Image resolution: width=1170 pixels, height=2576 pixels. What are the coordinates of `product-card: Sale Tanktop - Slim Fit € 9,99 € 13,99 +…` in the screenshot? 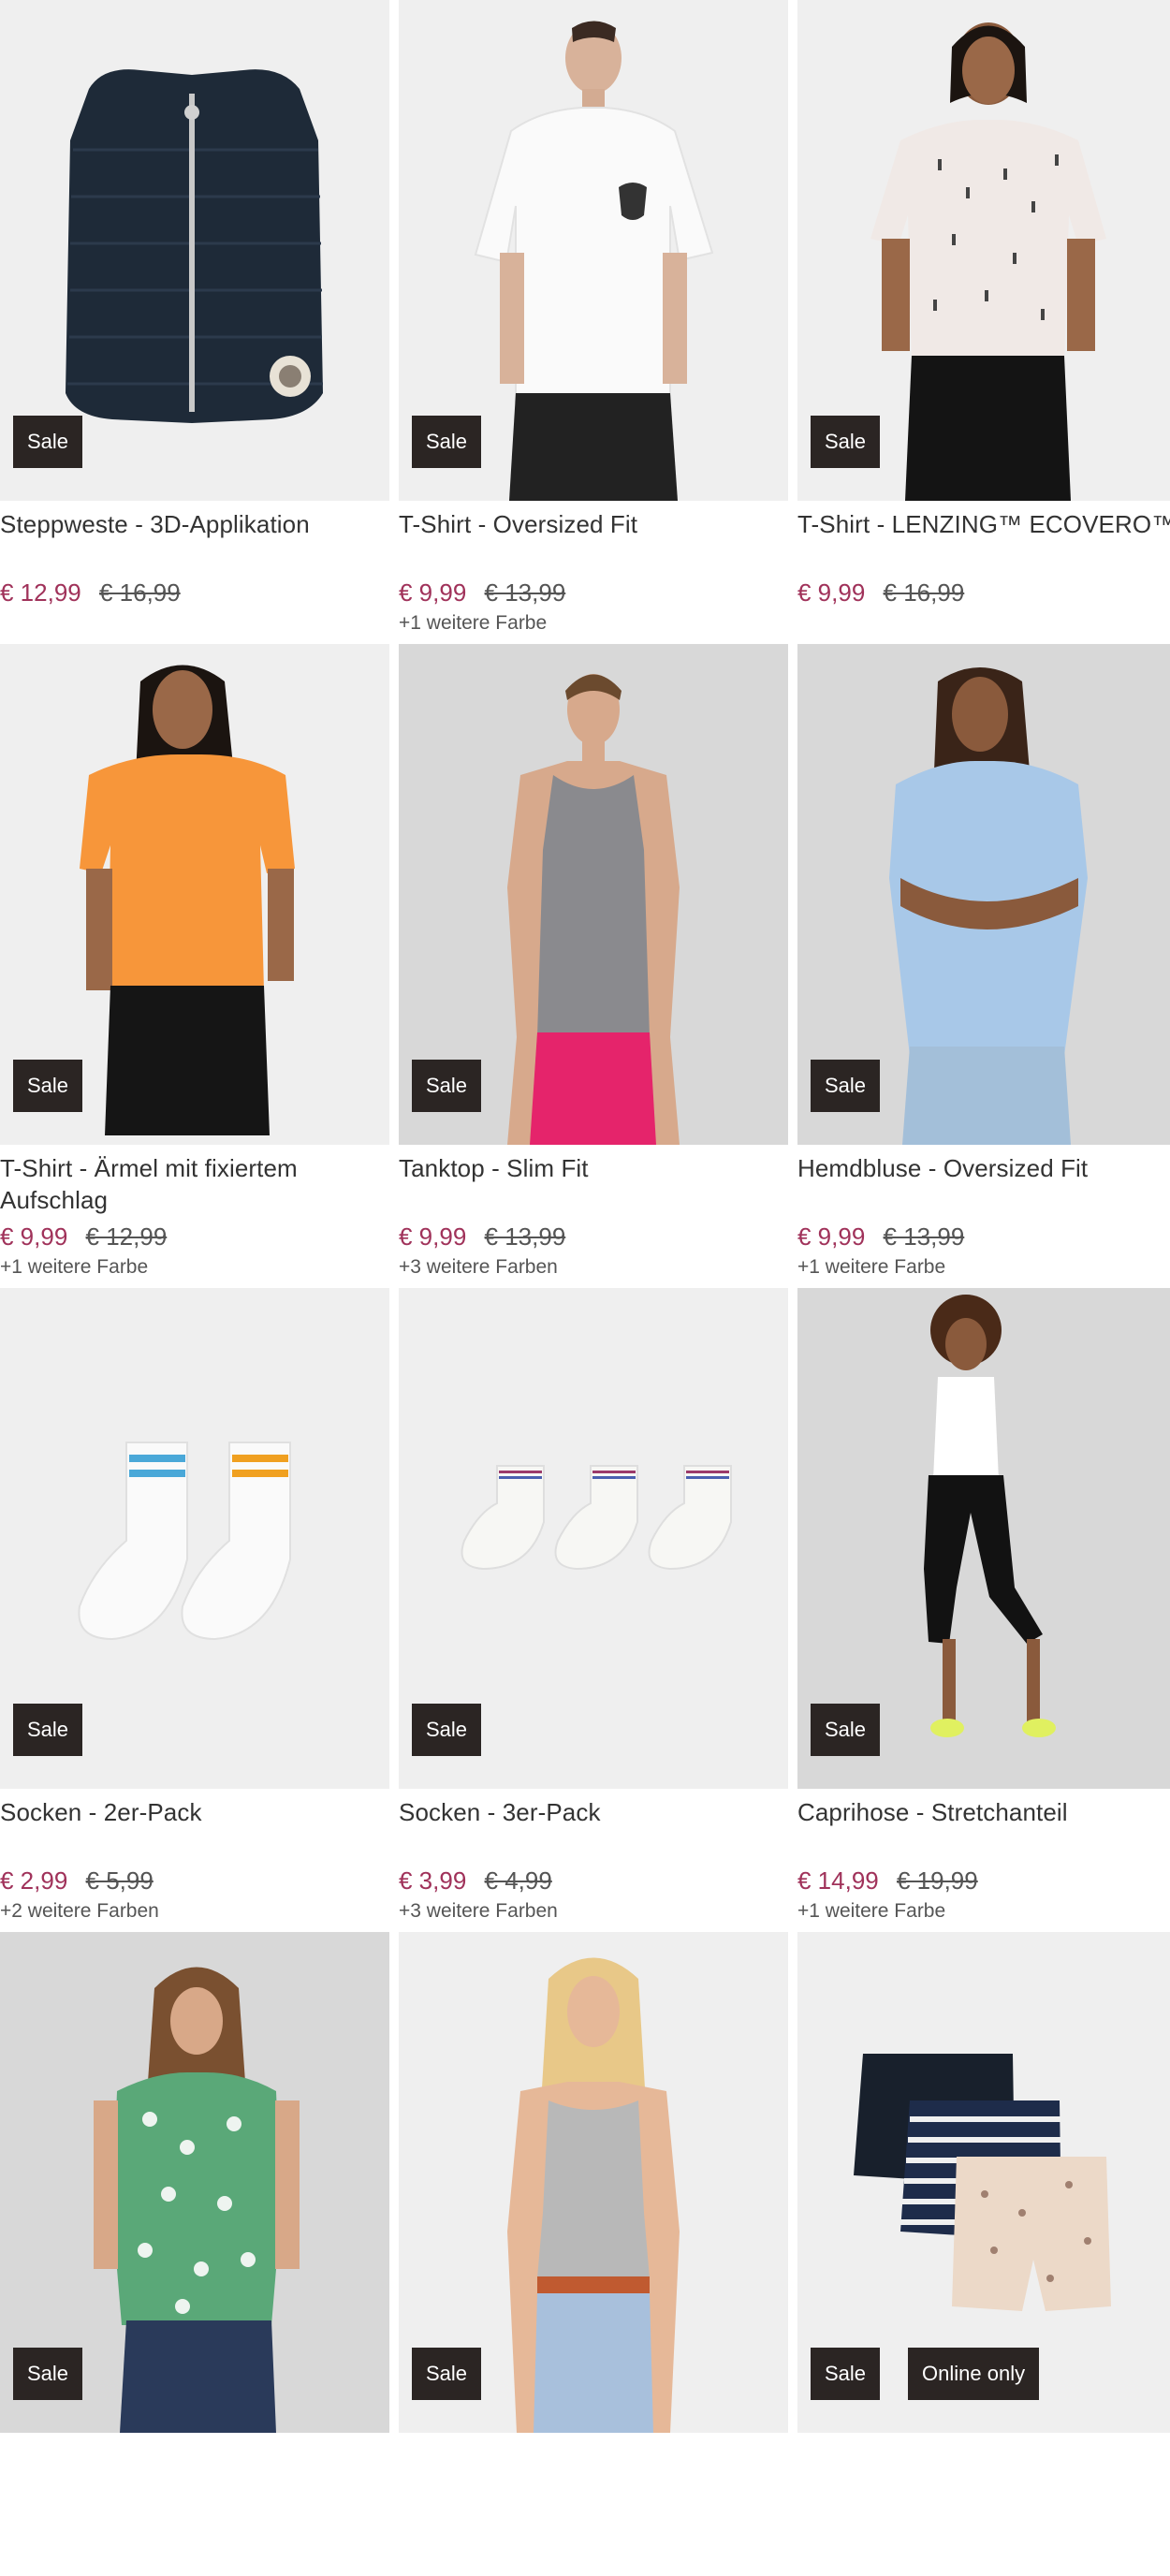 It's located at (593, 966).